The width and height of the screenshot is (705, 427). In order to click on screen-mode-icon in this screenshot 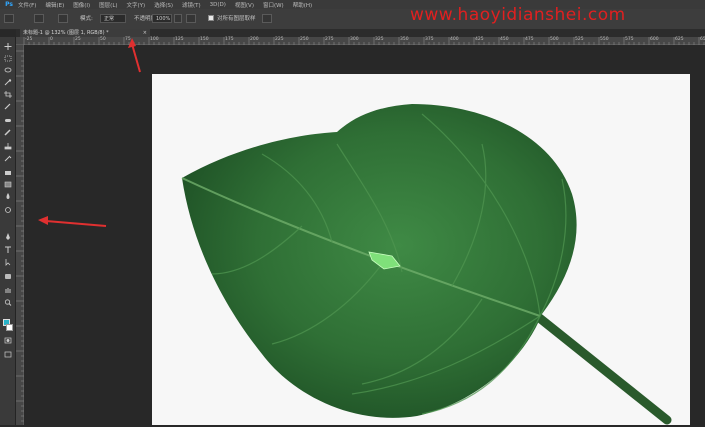, I will do `click(8, 354)`.